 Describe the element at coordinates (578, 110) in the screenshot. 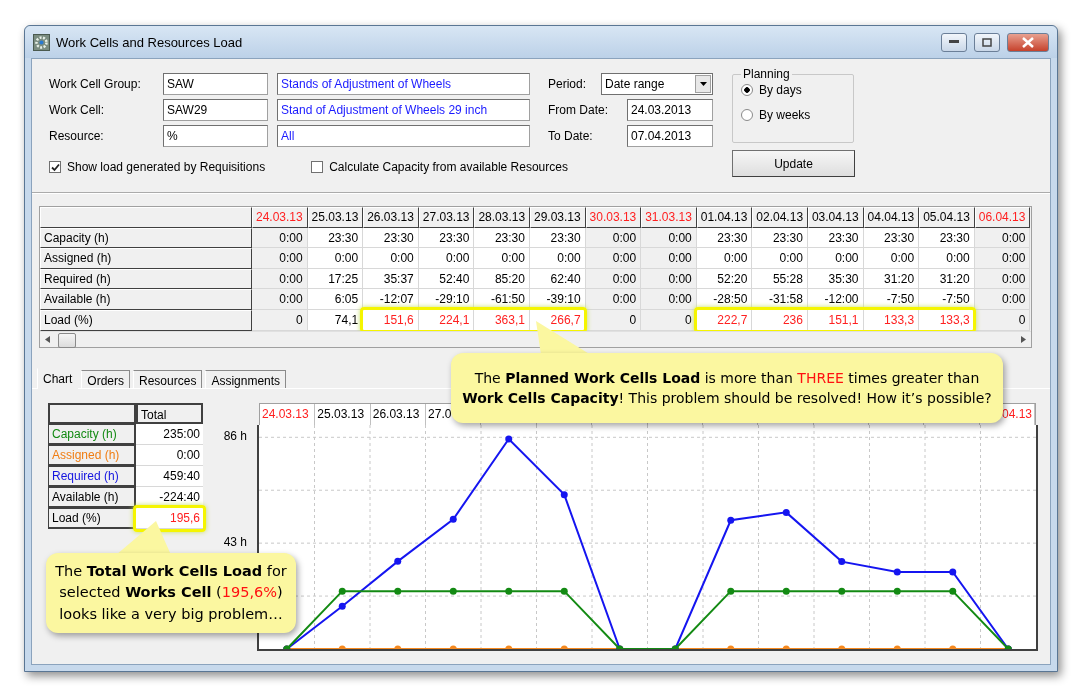

I see `field-label: From Date:` at that location.